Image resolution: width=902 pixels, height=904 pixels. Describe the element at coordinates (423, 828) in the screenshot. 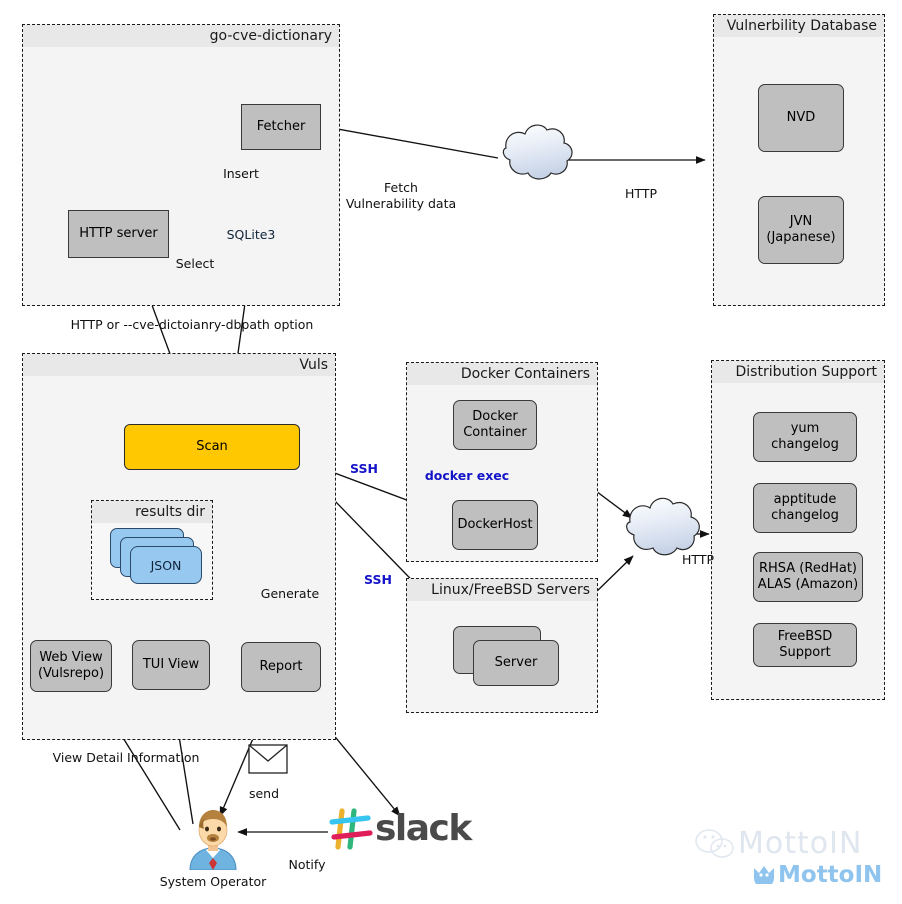

I see `slack-wordmark: slack` at that location.